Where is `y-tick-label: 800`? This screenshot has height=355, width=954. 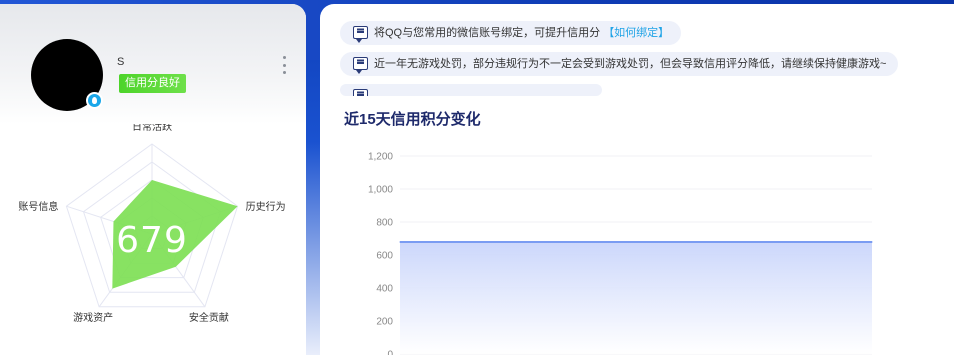 y-tick-label: 800 is located at coordinates (384, 223).